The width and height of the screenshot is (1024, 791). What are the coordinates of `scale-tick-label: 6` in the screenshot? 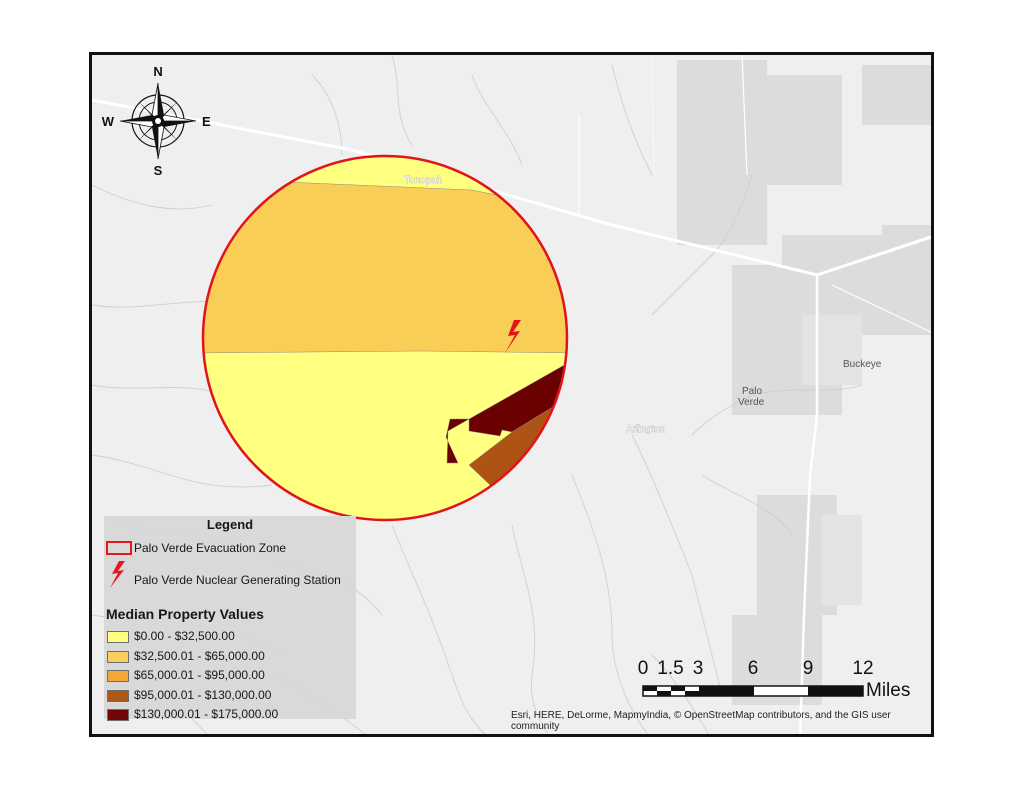 It's located at (753, 668).